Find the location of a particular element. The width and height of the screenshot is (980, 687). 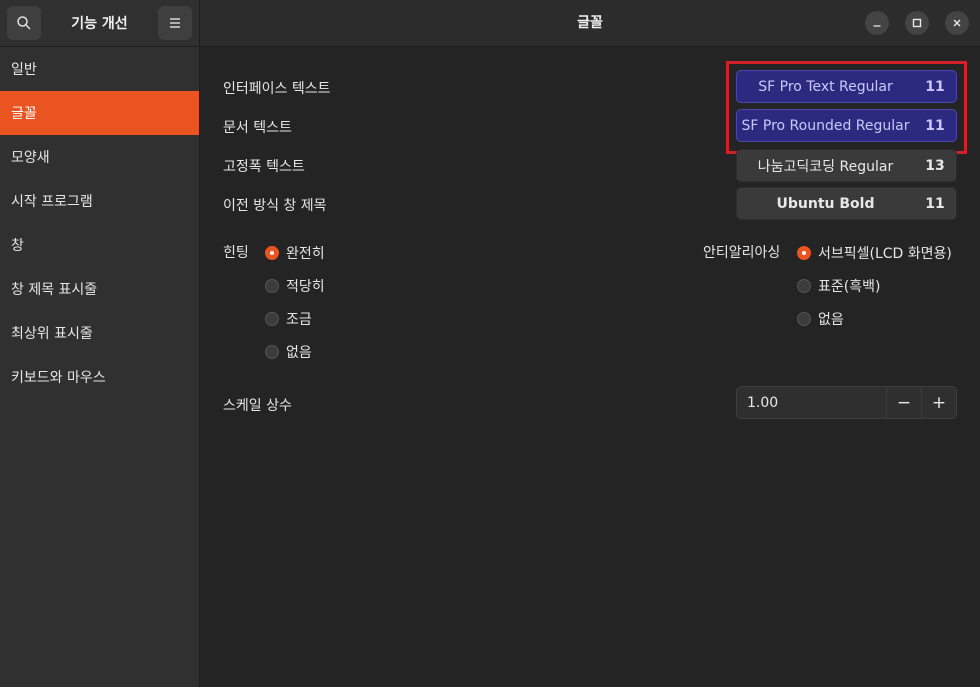

sidebar-item-appearance: 모양새 is located at coordinates (99, 157).